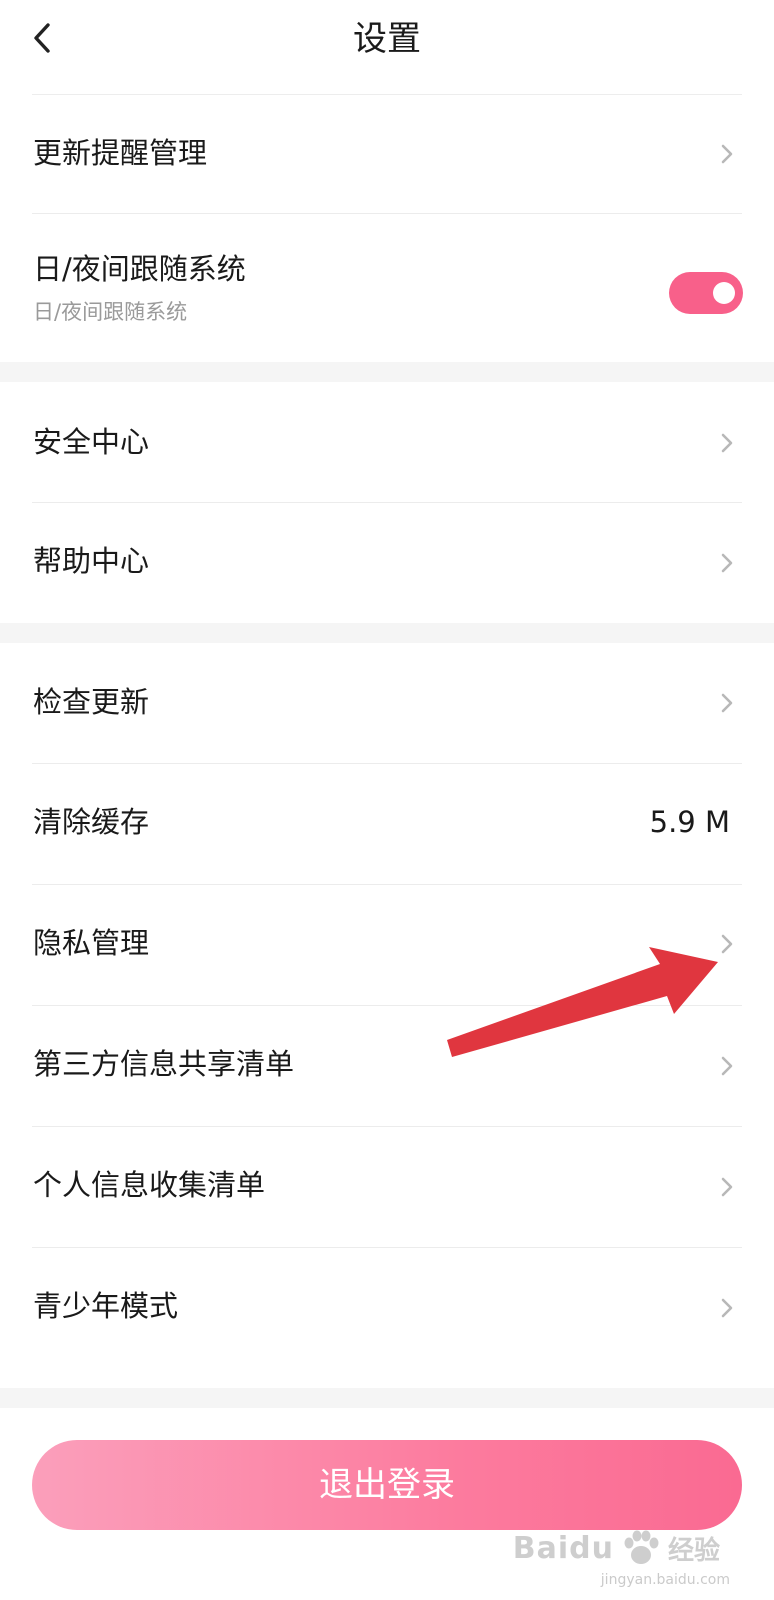 The image size is (774, 1600). Describe the element at coordinates (387, 563) in the screenshot. I see `settings-row-help-center: 帮助中心` at that location.